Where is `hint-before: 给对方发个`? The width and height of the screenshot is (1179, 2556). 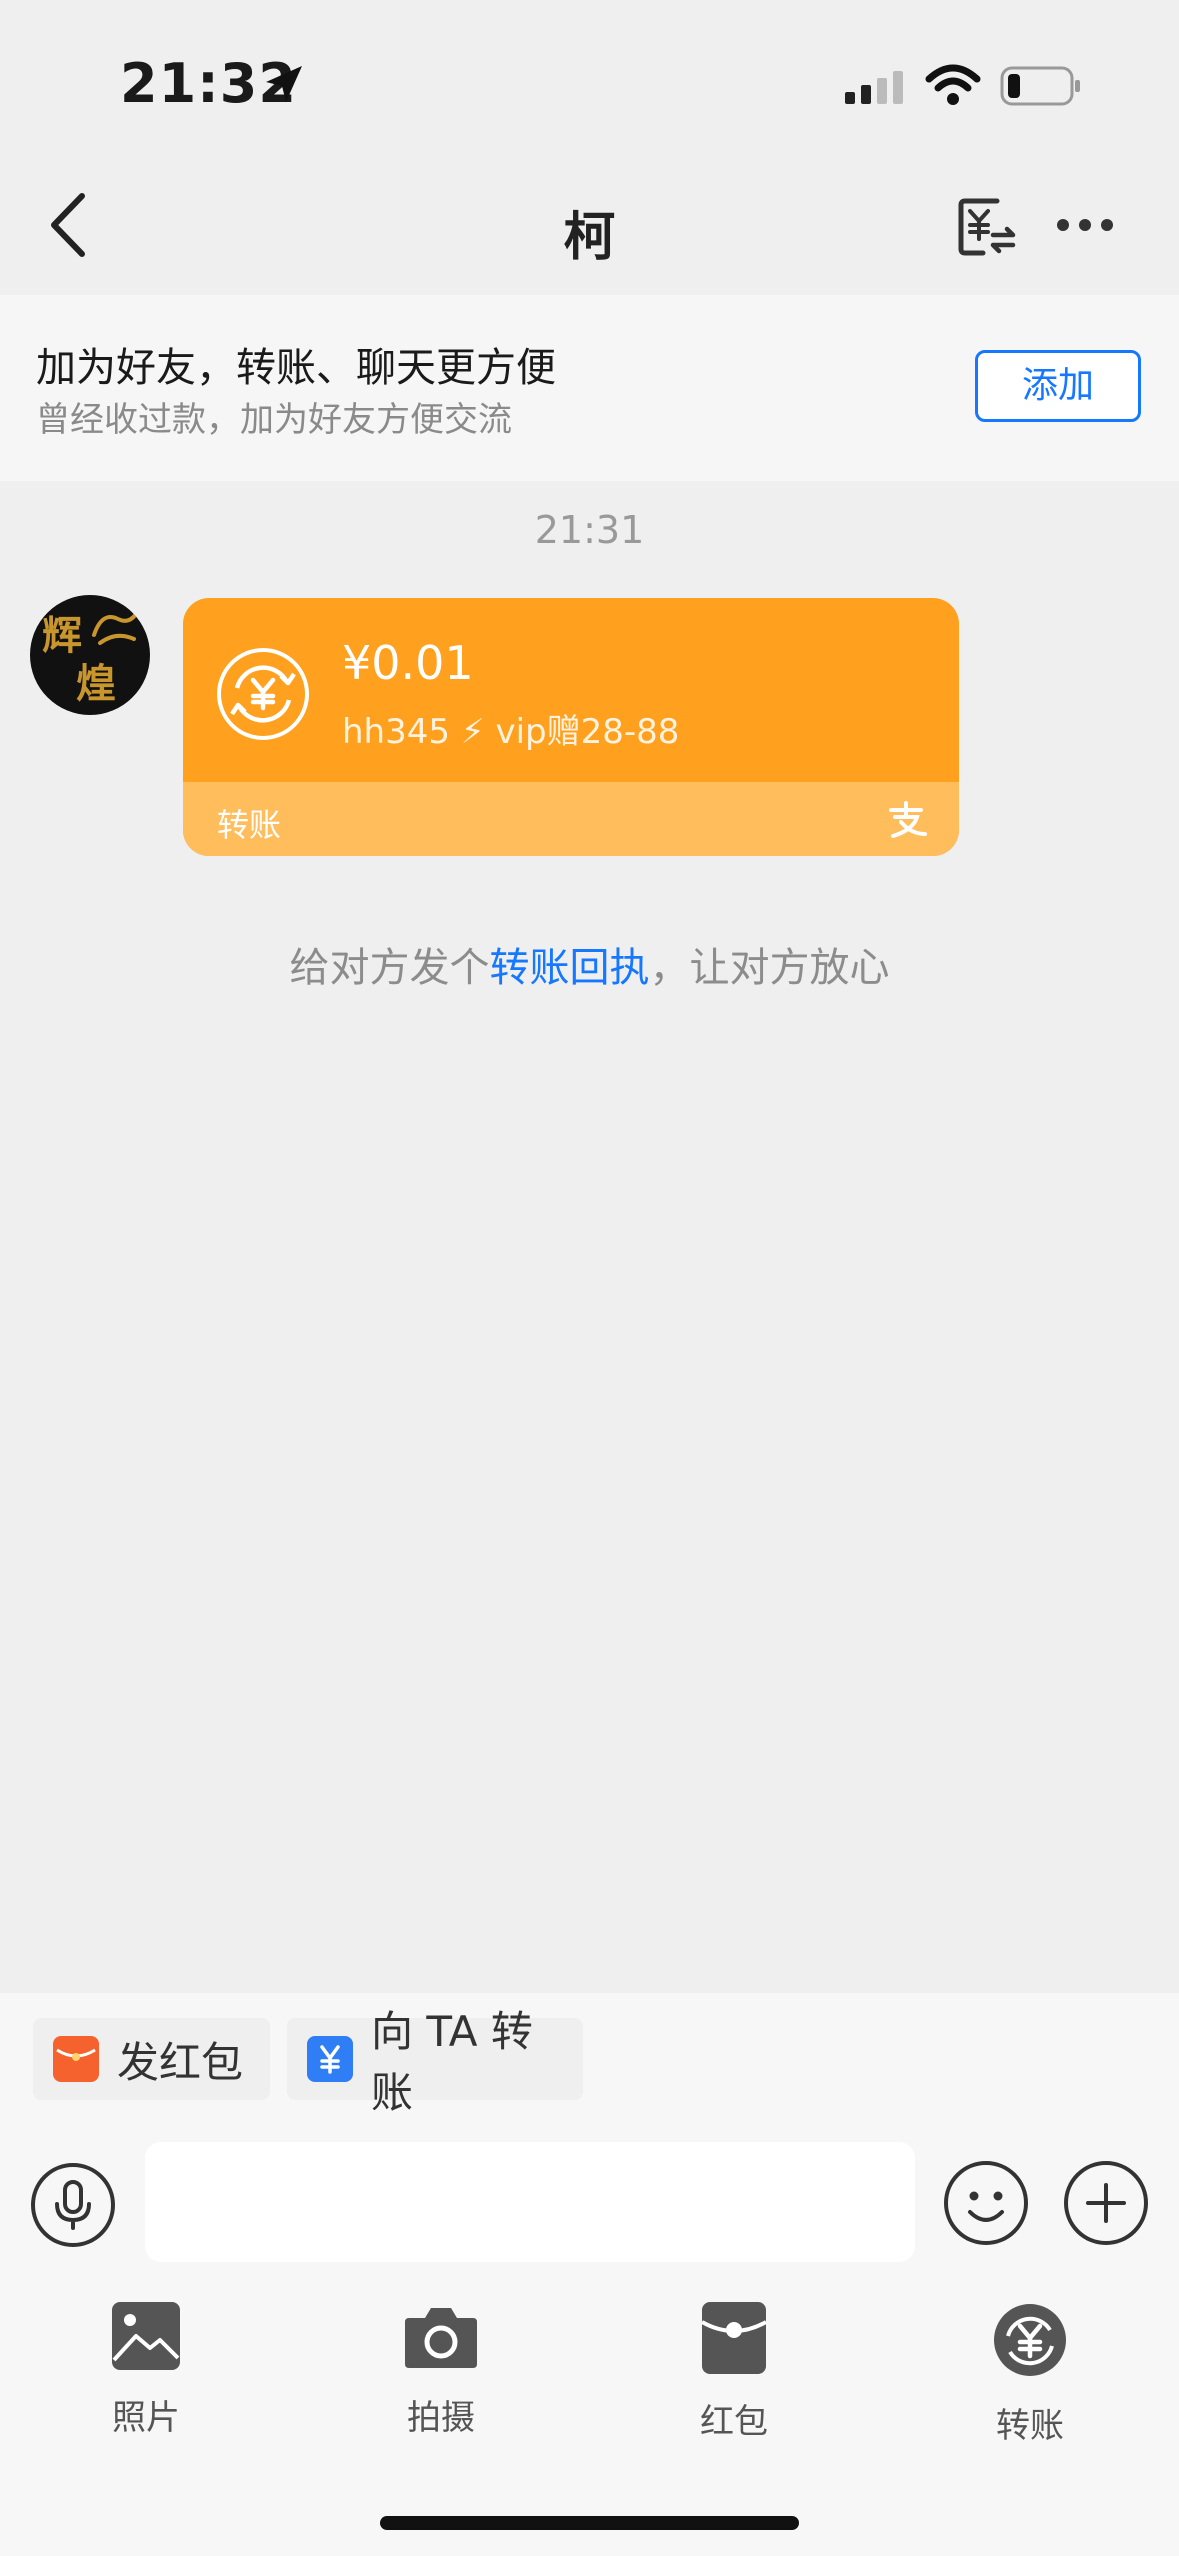 hint-before: 给对方发个 is located at coordinates (389, 968).